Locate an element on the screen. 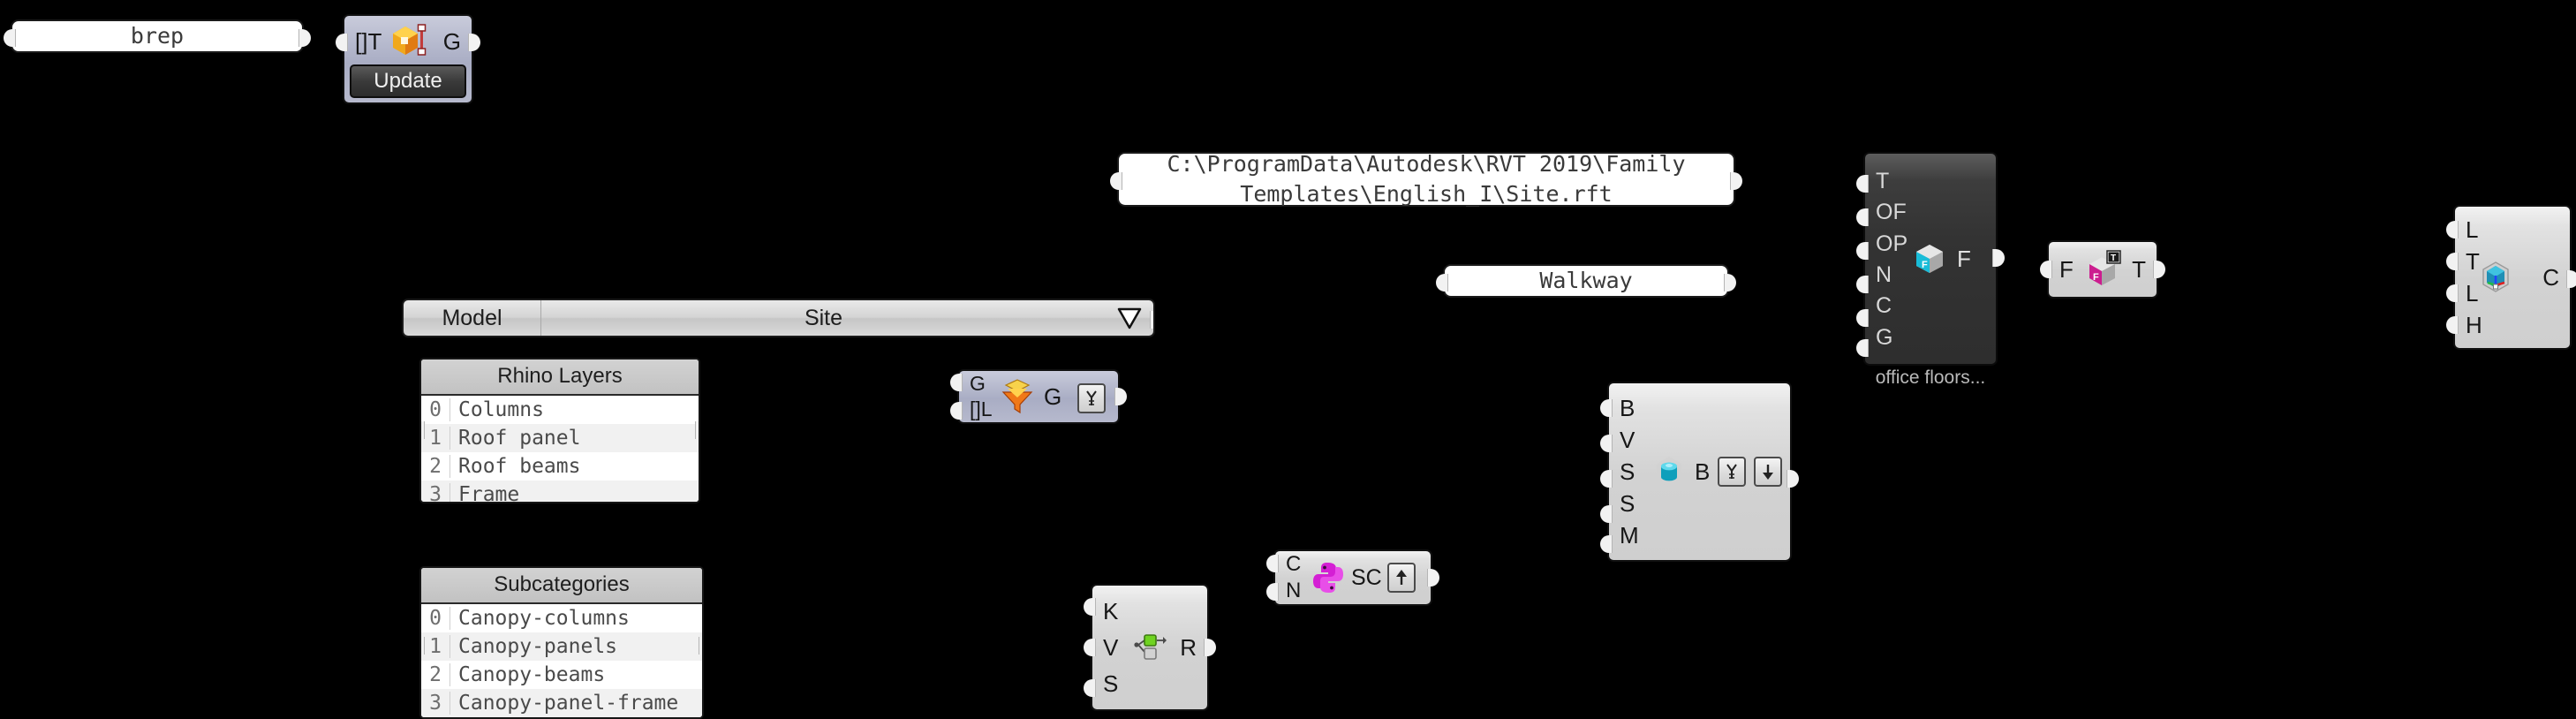 The image size is (2576, 719). component-geometry-pipeline: []T G Update is located at coordinates (408, 59).